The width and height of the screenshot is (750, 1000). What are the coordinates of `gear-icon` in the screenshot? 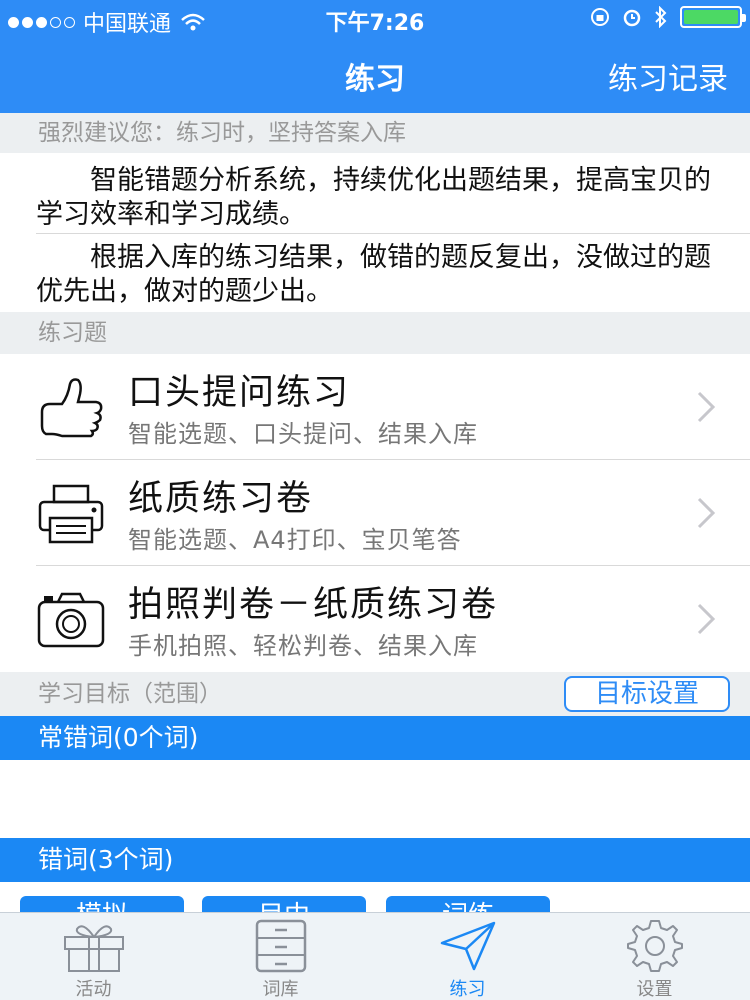 It's located at (654, 946).